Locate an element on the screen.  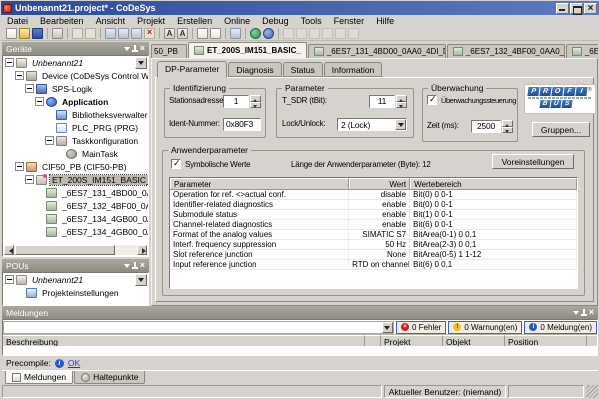
tree-item-sps-logik: SPS-Logik is located at coordinates (75, 88).